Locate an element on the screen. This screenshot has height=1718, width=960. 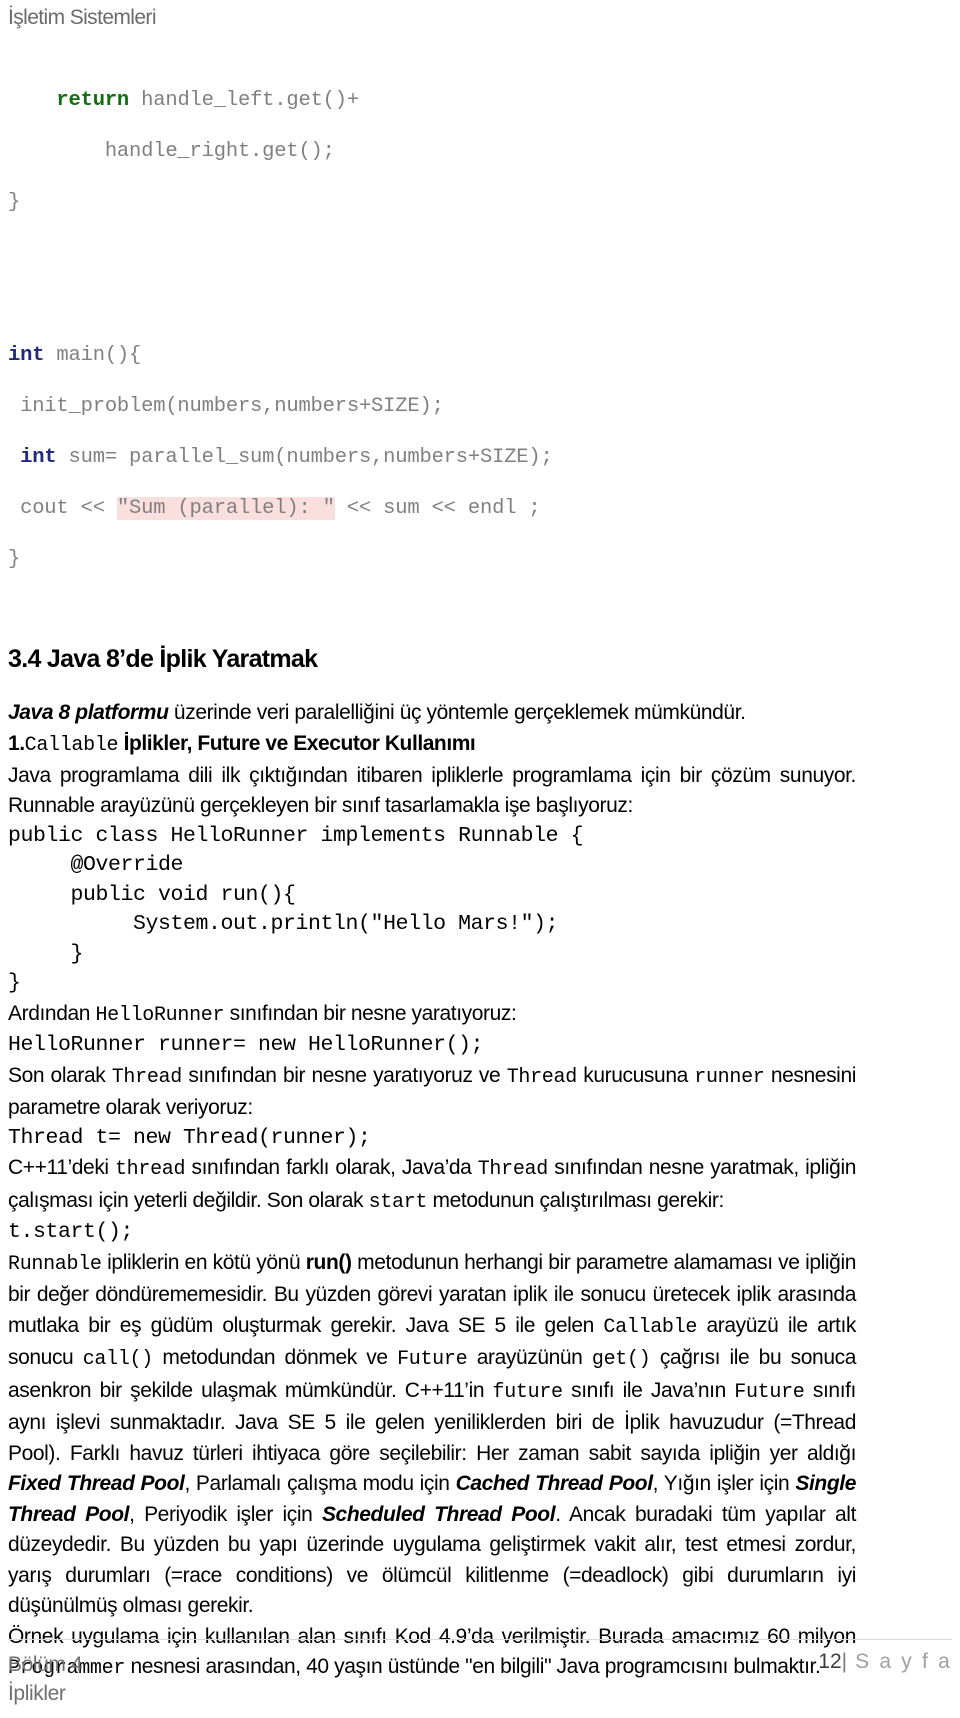
text-segment: sınıfından bir nesne yaratıyoruz ve is located at coordinates (344, 1075).